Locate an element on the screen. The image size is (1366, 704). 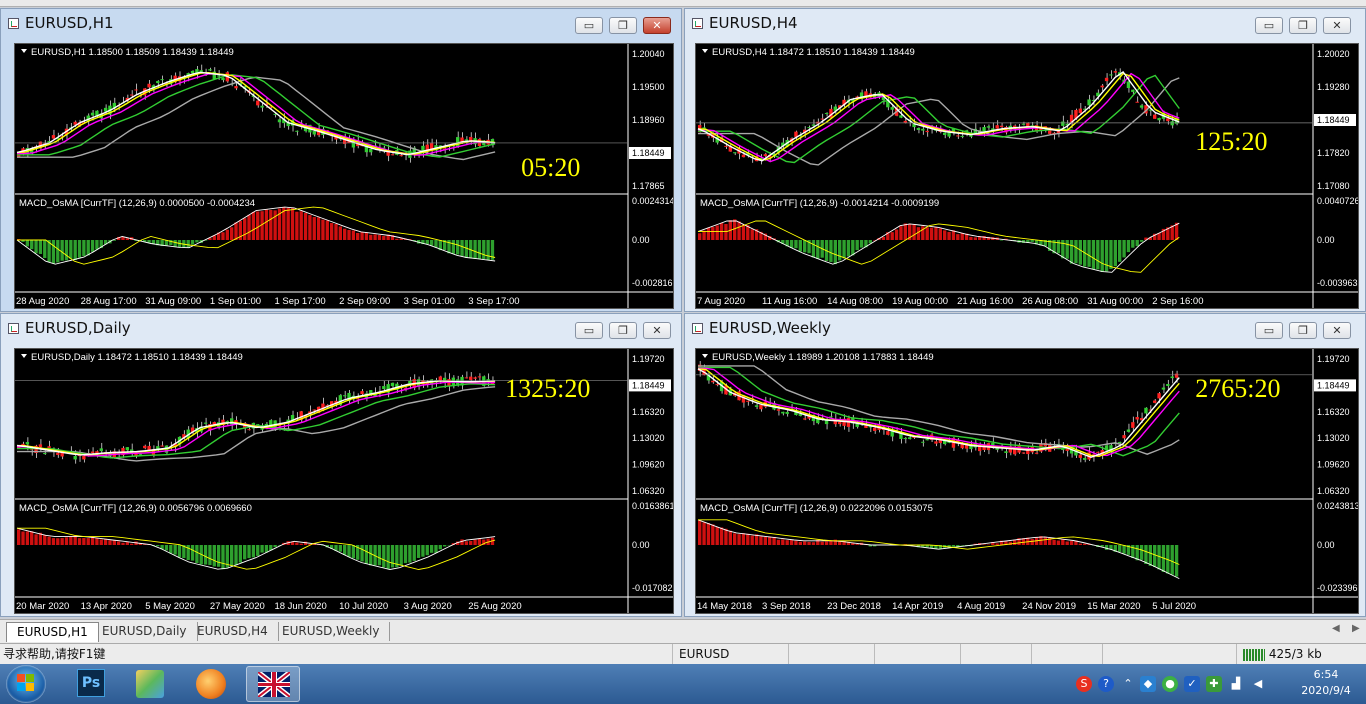
macd-signal-line is located at coordinates (256, 235).